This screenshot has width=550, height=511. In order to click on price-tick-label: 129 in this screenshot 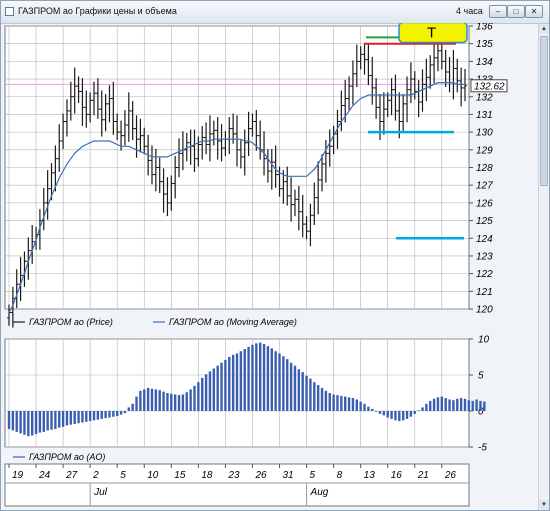, I will do `click(484, 150)`.